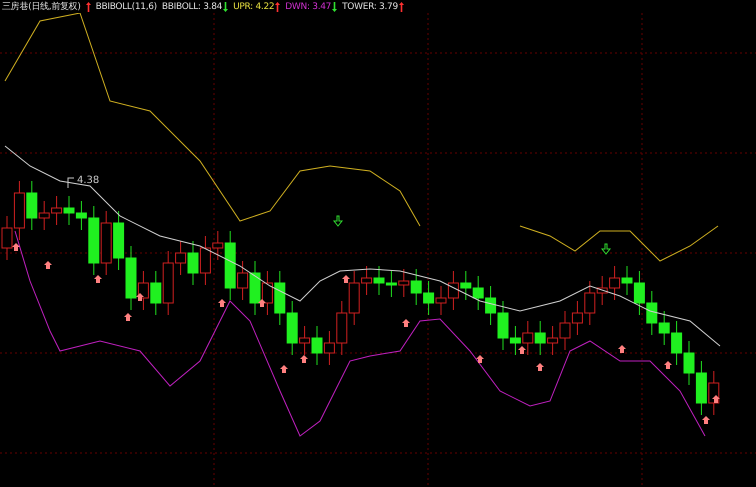 The image size is (756, 487). I want to click on peak-marker, so click(71, 183).